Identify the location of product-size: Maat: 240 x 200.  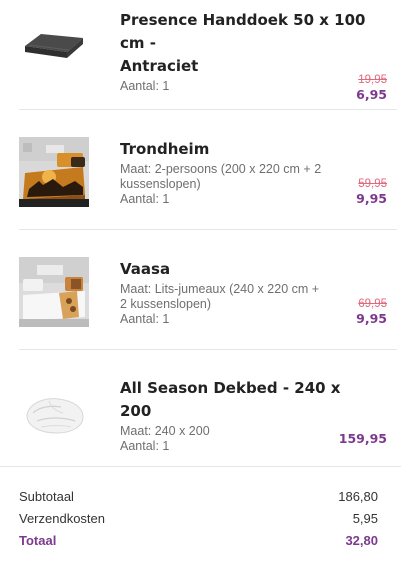
(165, 431).